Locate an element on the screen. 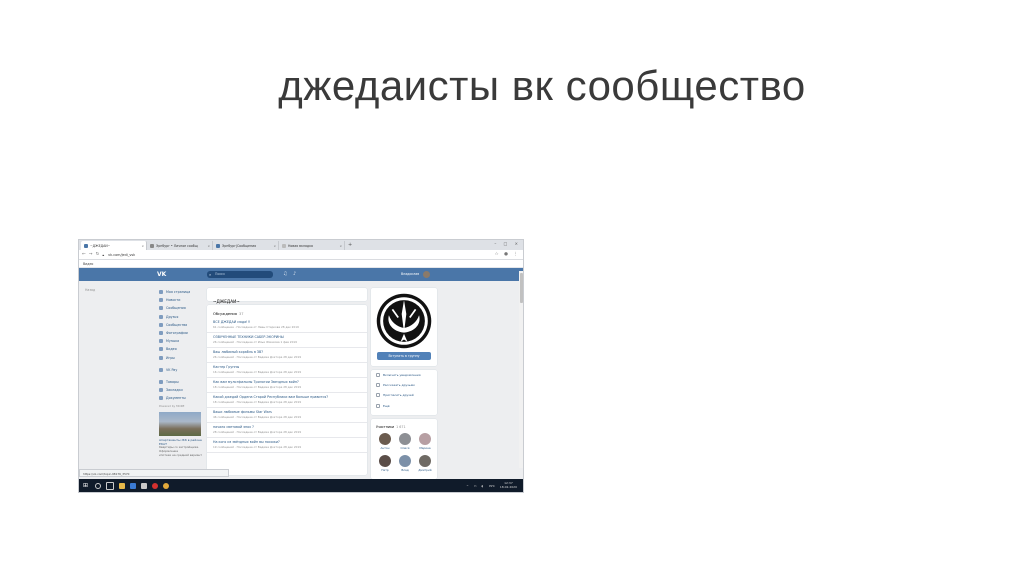 The height and width of the screenshot is (574, 1024). sidebar-item-games: Игры is located at coordinates (182, 358).